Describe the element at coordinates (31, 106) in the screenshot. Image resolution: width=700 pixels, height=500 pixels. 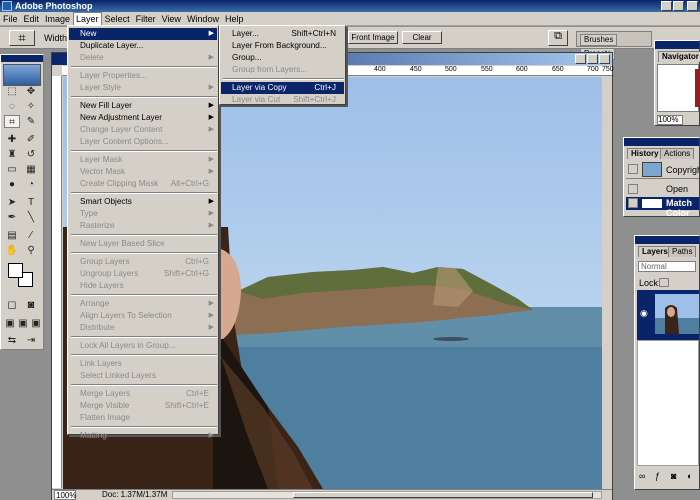
I see `magic-wand-icon: ✧` at that location.